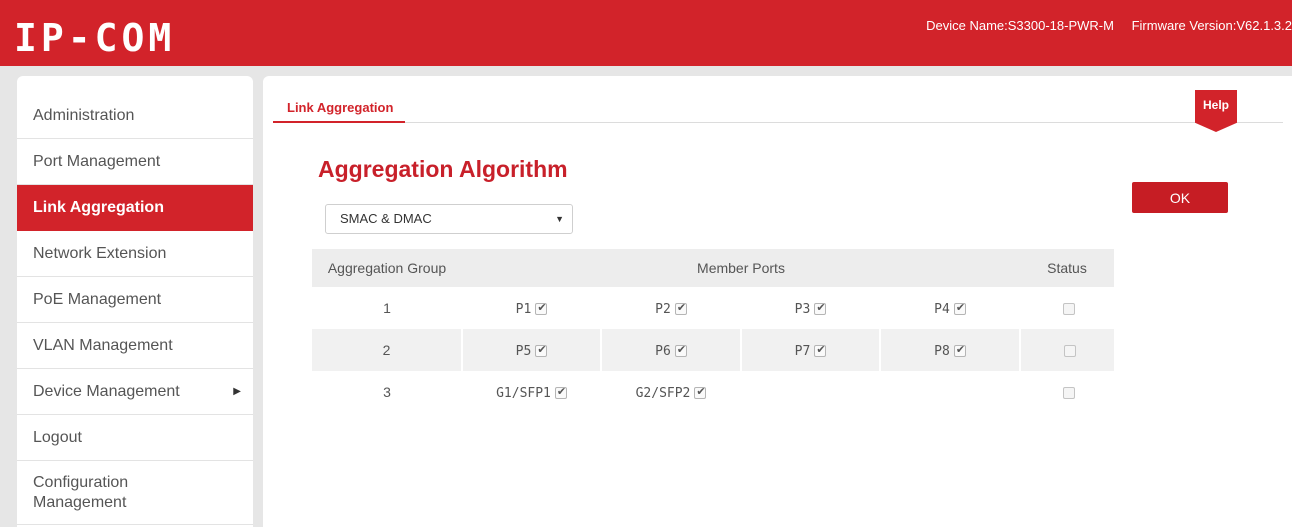 This screenshot has height=527, width=1292. What do you see at coordinates (942, 309) in the screenshot?
I see `port-label: P4` at bounding box center [942, 309].